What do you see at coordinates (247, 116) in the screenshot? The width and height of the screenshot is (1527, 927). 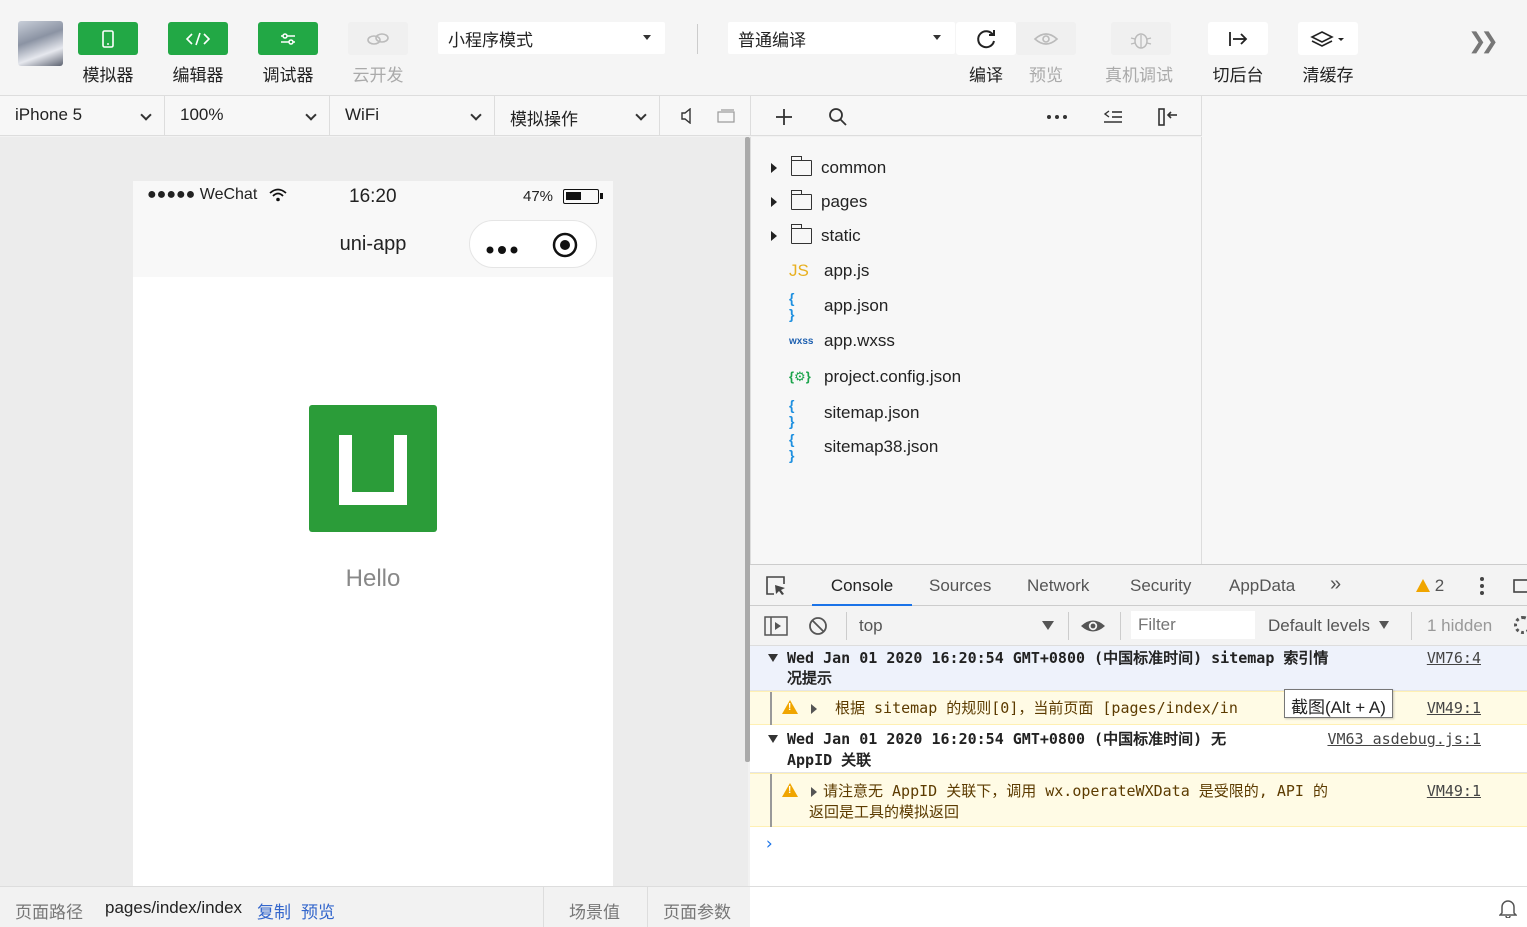 I see `zoom-select: 100%` at bounding box center [247, 116].